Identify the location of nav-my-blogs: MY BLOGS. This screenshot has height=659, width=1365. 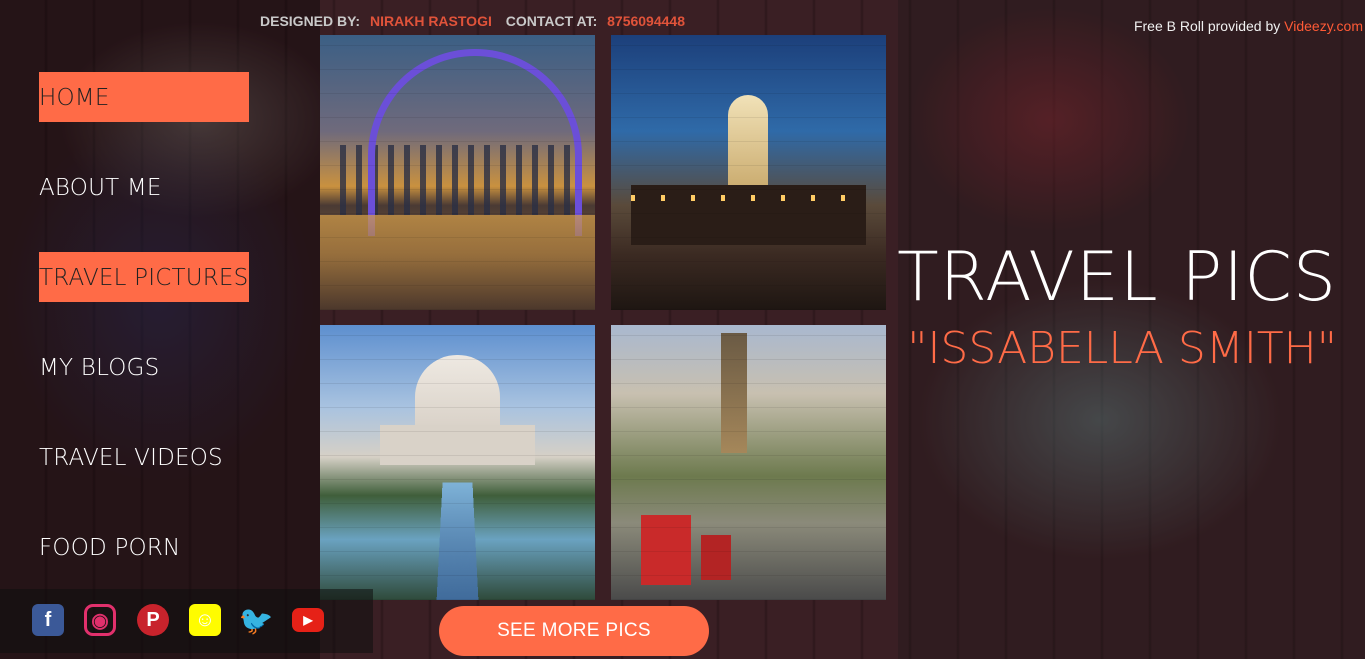
(144, 367).